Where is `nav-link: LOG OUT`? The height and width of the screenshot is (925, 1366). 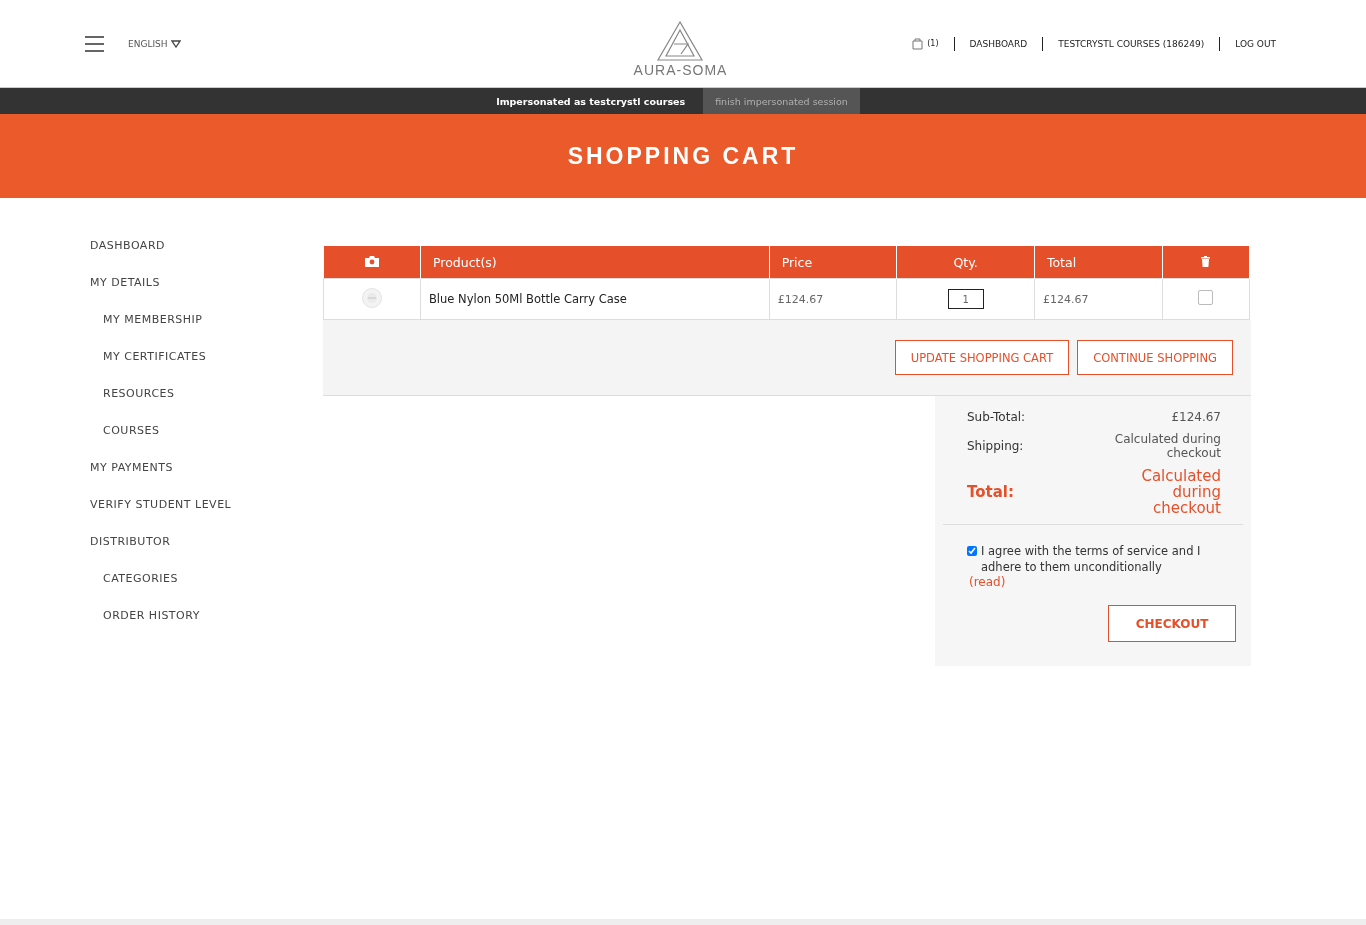 nav-link: LOG OUT is located at coordinates (1255, 43).